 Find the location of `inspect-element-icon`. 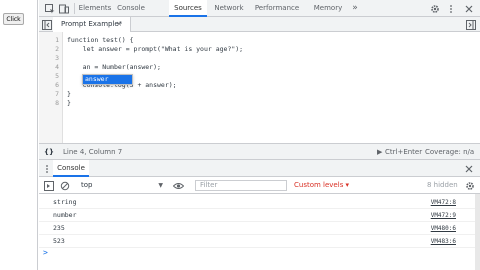

inspect-element-icon is located at coordinates (49, 8).